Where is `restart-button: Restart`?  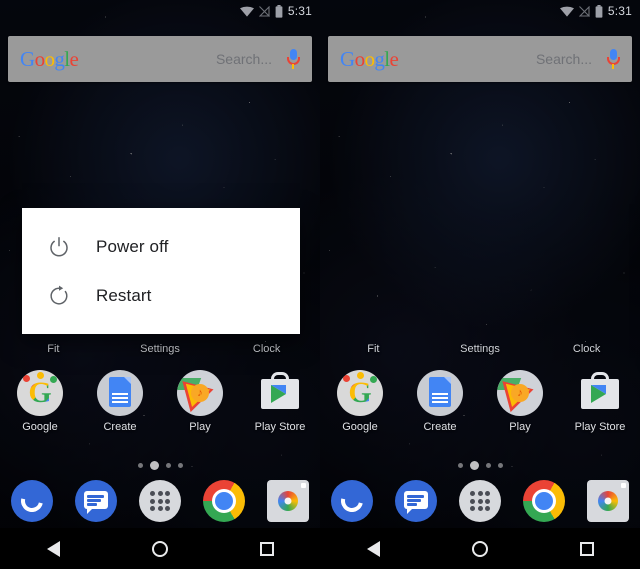
restart-button: Restart is located at coordinates (161, 295).